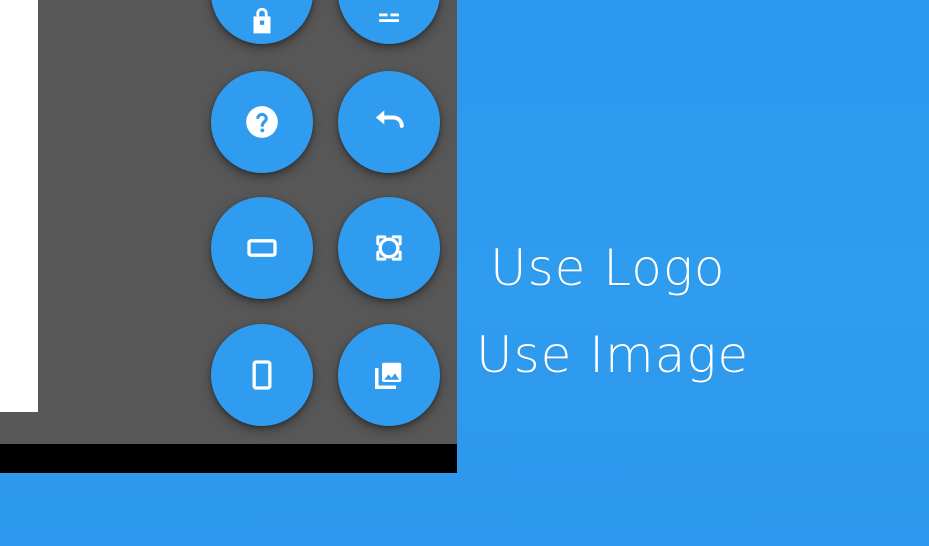 The image size is (929, 546). I want to click on image-library-button, so click(389, 375).